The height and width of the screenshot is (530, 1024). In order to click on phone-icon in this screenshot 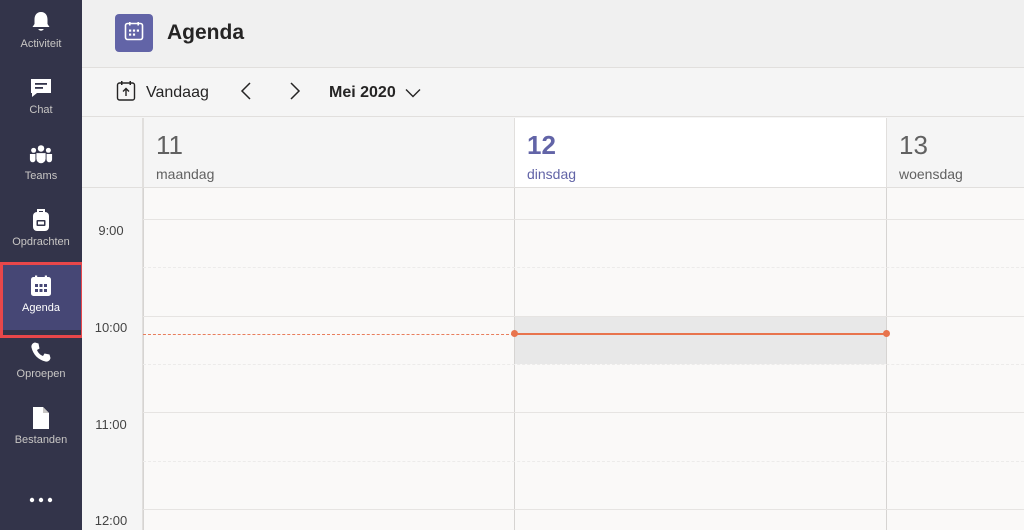, I will do `click(41, 352)`.